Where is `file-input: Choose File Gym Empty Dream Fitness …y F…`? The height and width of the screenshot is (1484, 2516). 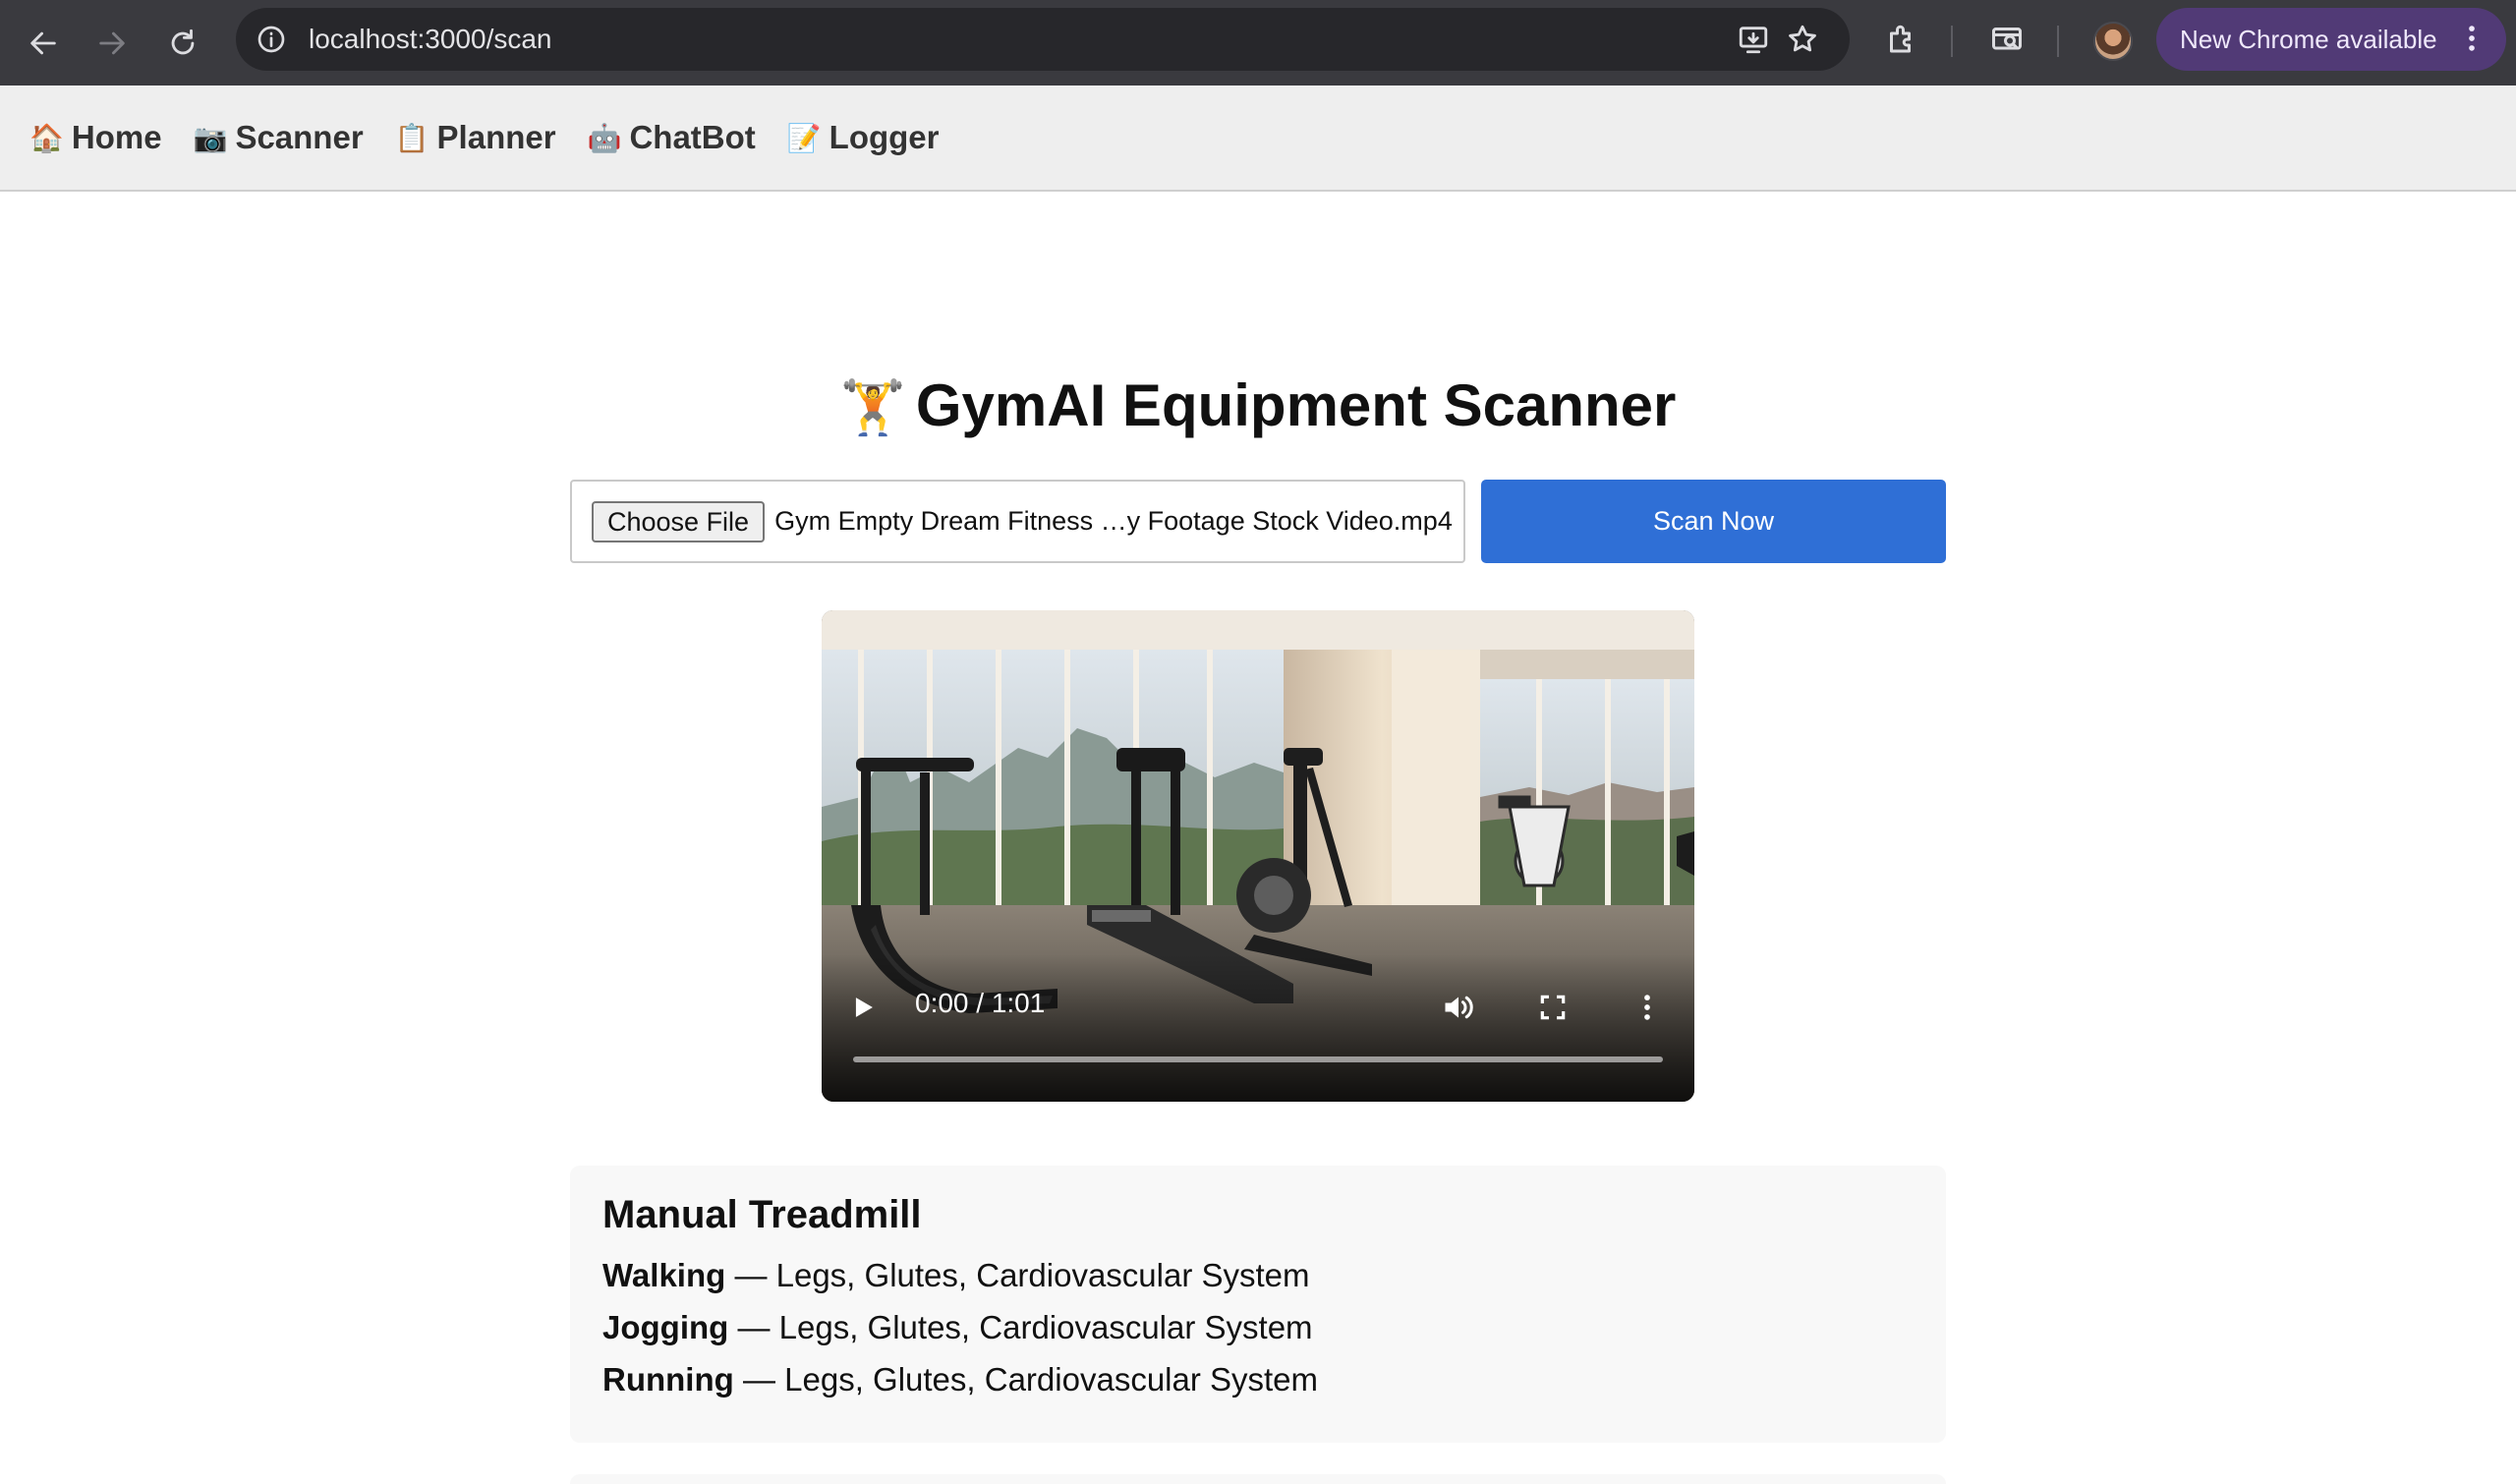 file-input: Choose File Gym Empty Dream Fitness …y F… is located at coordinates (1017, 521).